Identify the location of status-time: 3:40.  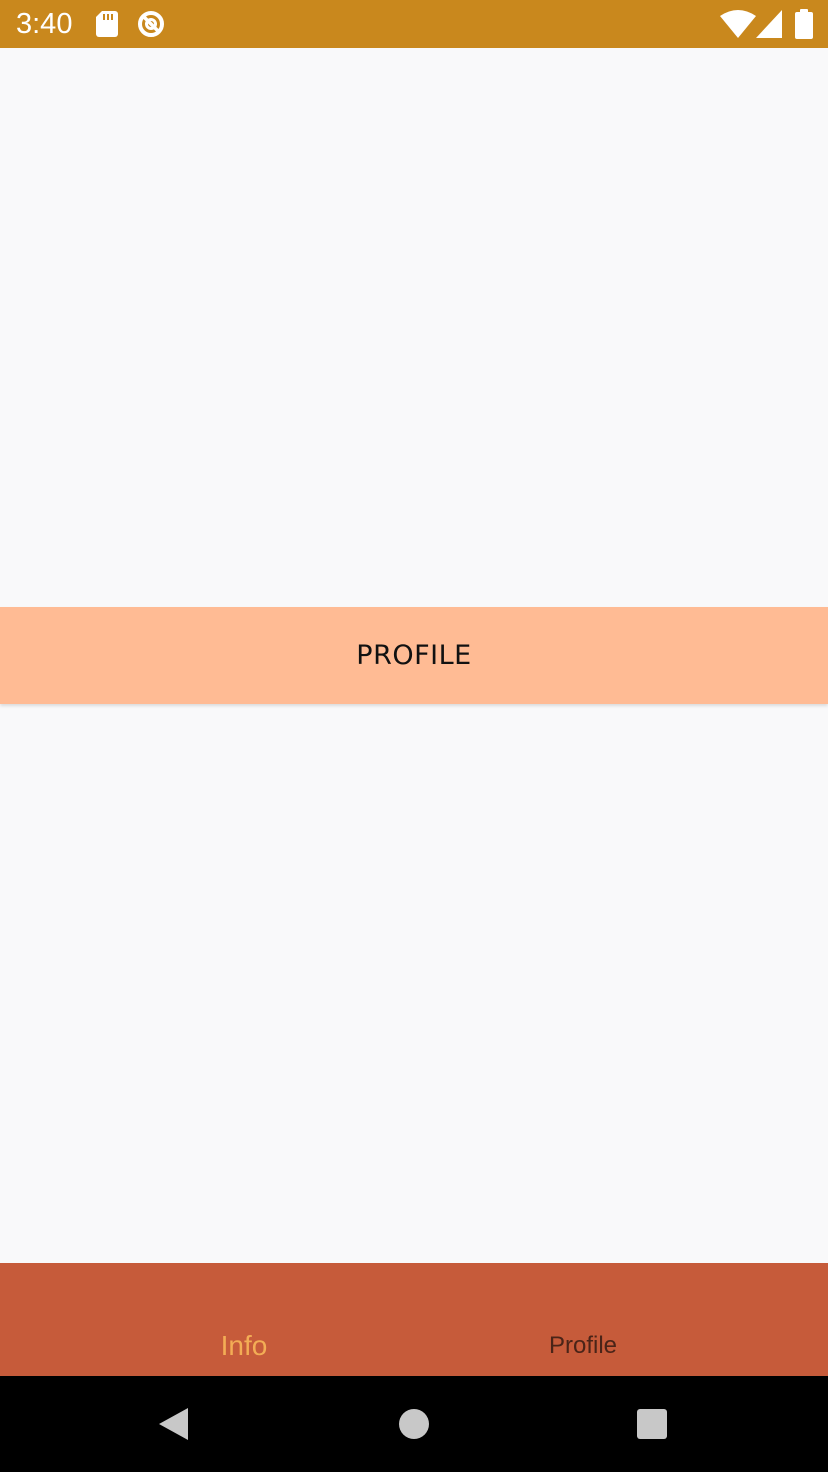
(44, 24).